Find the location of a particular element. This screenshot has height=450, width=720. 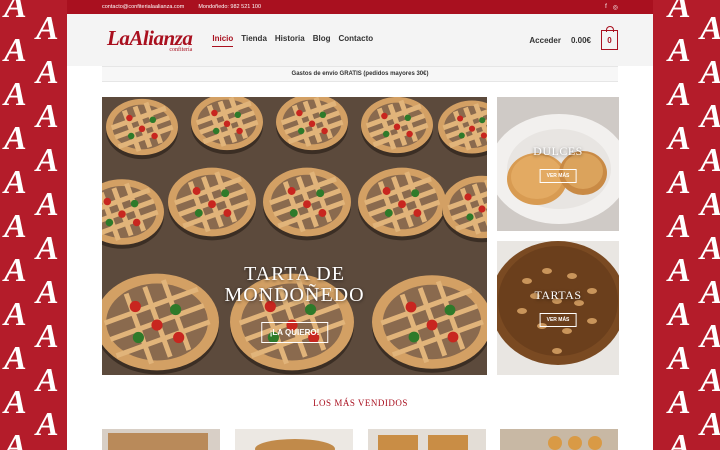

cake-image is located at coordinates (558, 308).